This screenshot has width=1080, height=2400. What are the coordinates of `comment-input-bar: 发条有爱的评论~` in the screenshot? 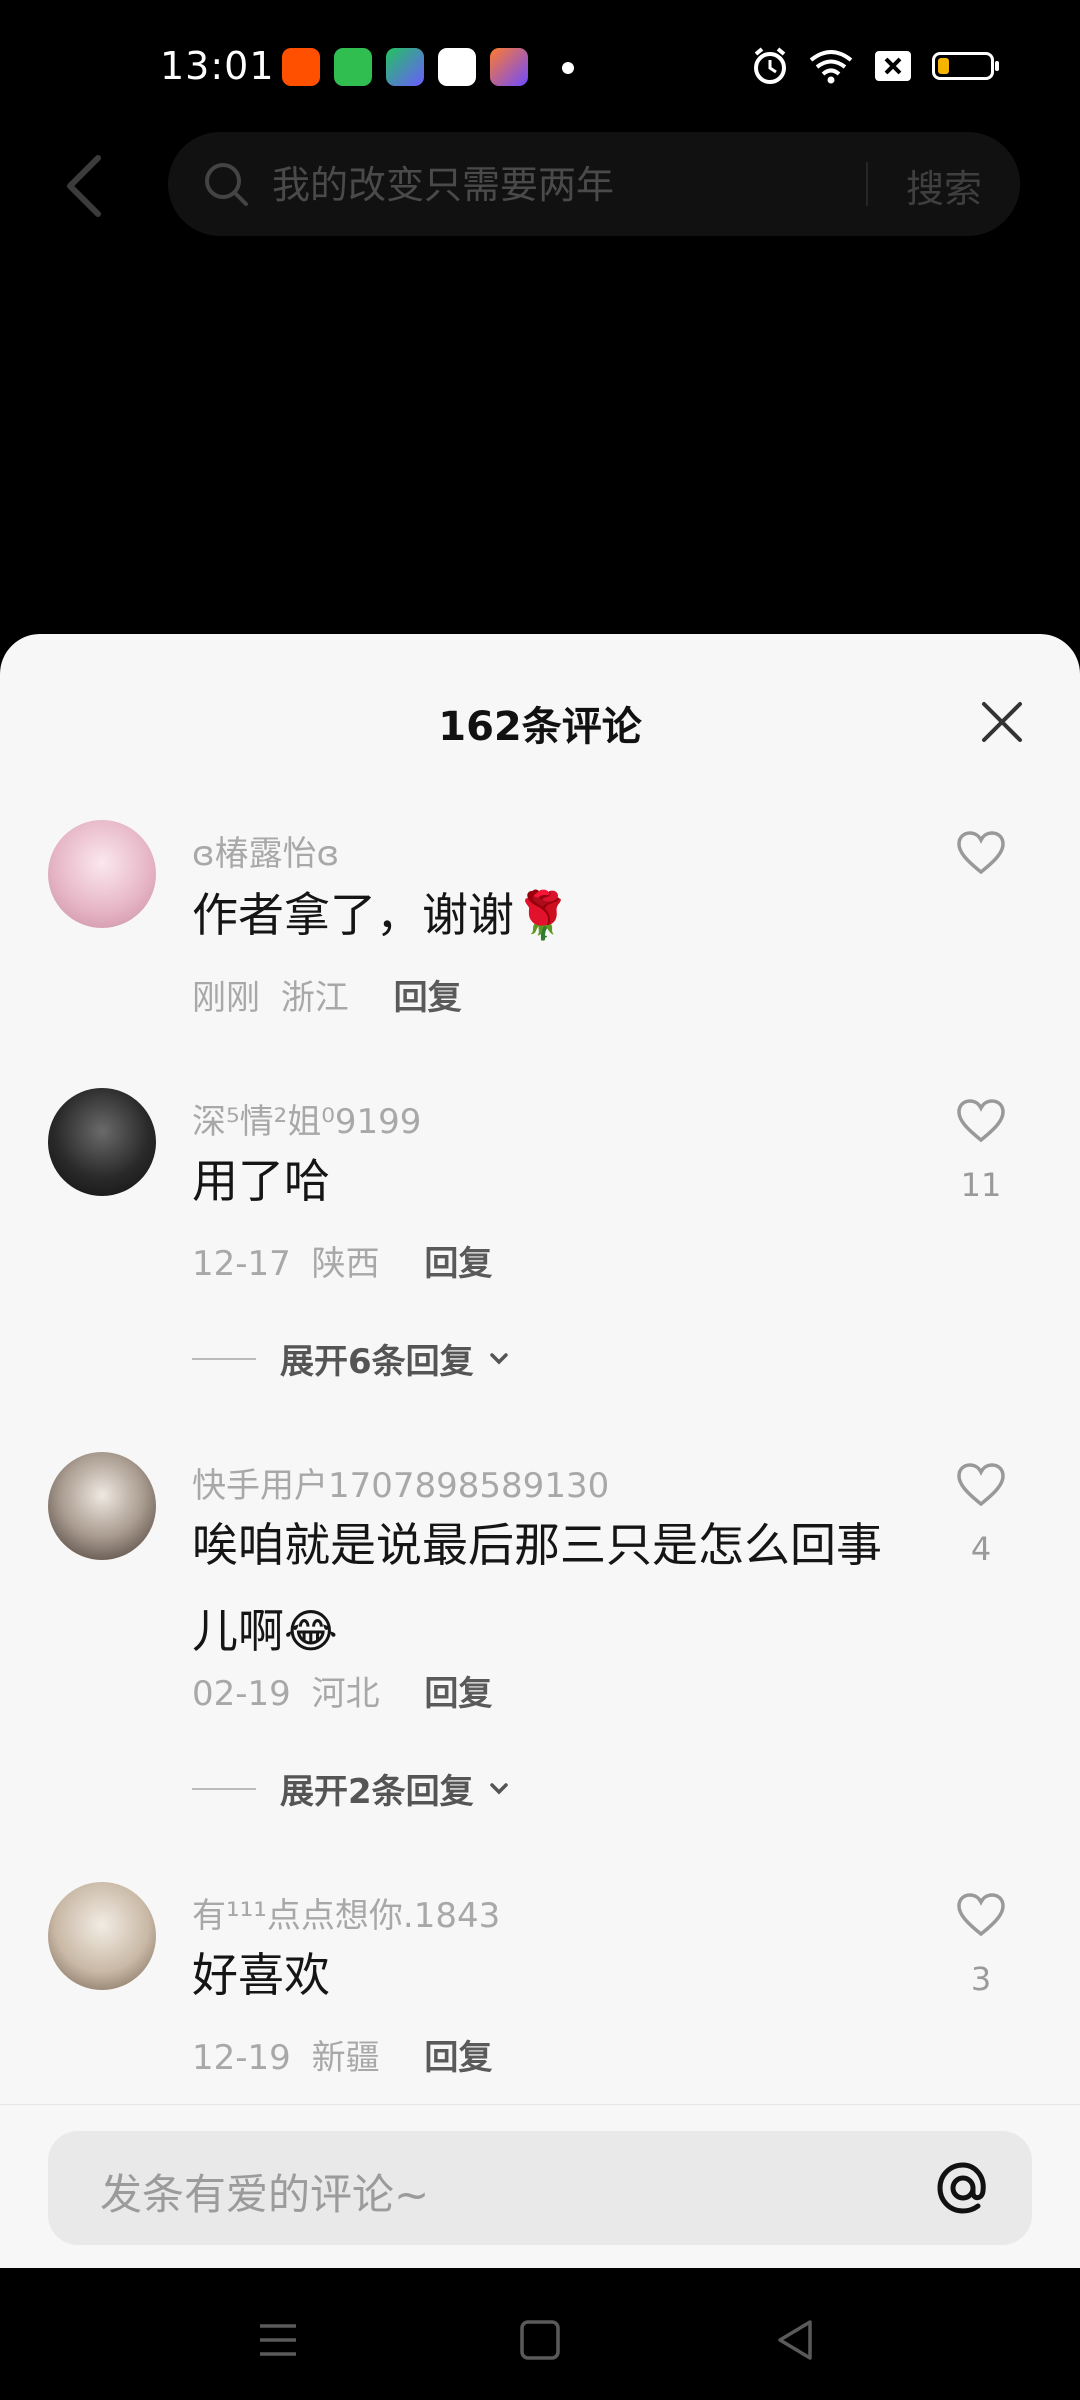 It's located at (540, 2186).